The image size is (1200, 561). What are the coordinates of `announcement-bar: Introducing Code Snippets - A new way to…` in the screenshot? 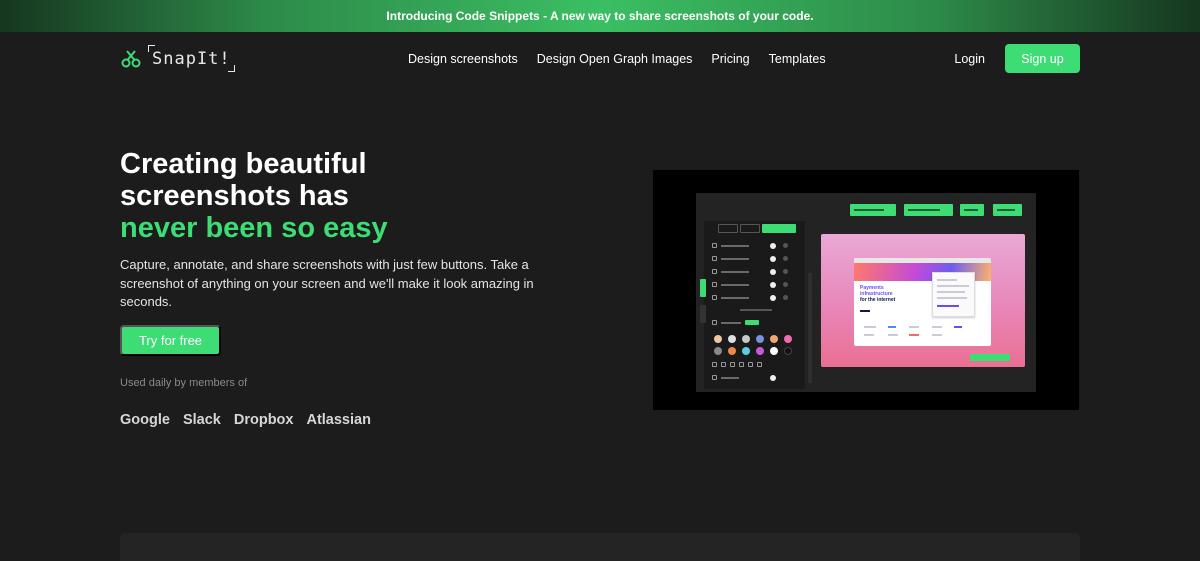 It's located at (600, 16).